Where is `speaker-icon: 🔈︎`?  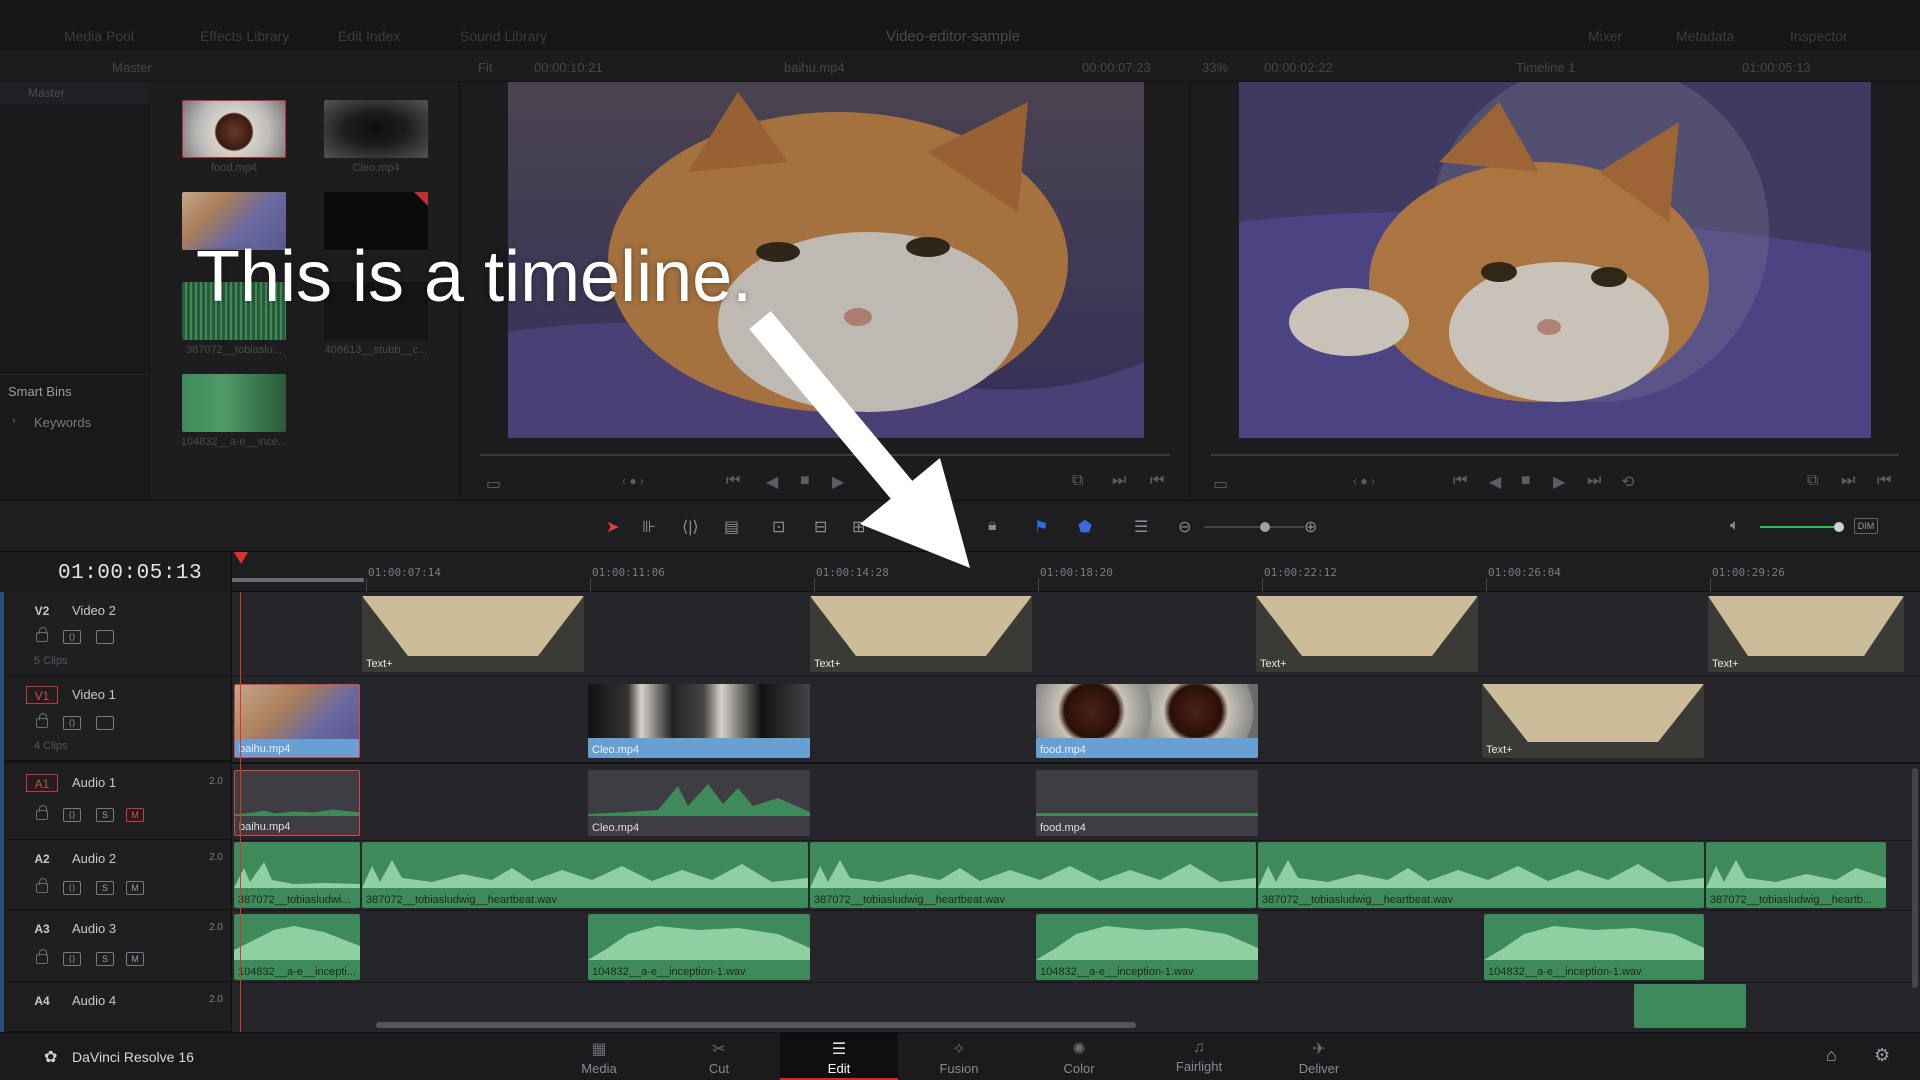 speaker-icon: 🔈︎ is located at coordinates (1735, 526).